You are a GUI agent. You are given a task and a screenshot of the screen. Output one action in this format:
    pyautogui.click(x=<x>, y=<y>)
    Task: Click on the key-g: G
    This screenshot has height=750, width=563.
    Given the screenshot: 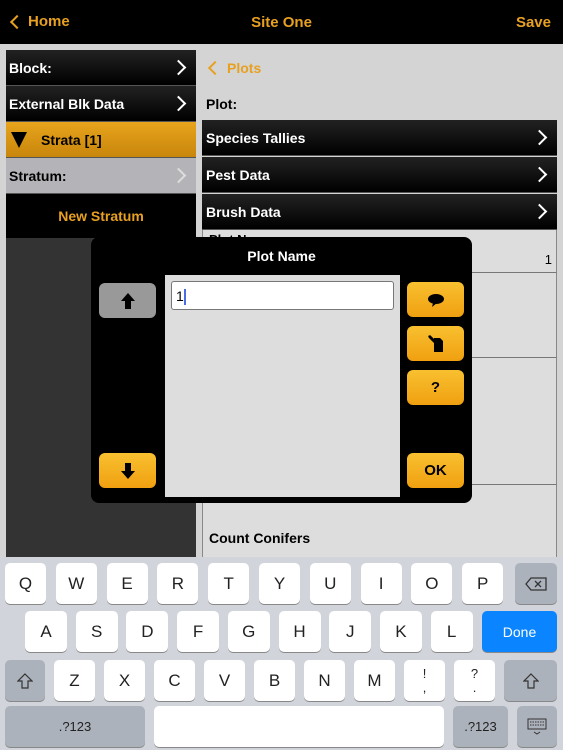 What is the action you would take?
    pyautogui.click(x=248, y=631)
    